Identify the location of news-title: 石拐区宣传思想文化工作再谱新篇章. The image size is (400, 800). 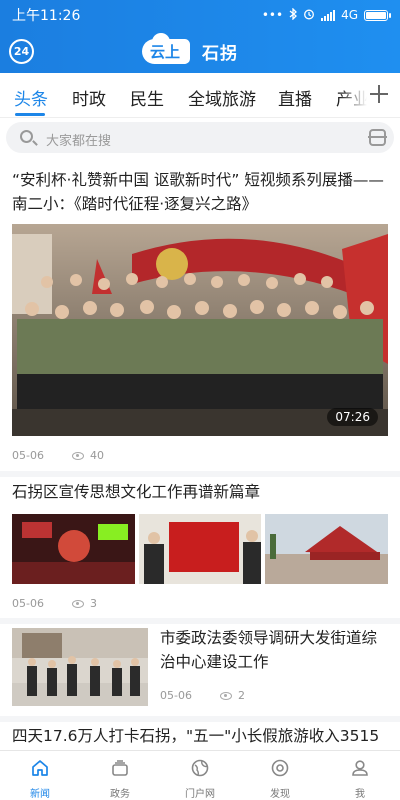
(136, 492).